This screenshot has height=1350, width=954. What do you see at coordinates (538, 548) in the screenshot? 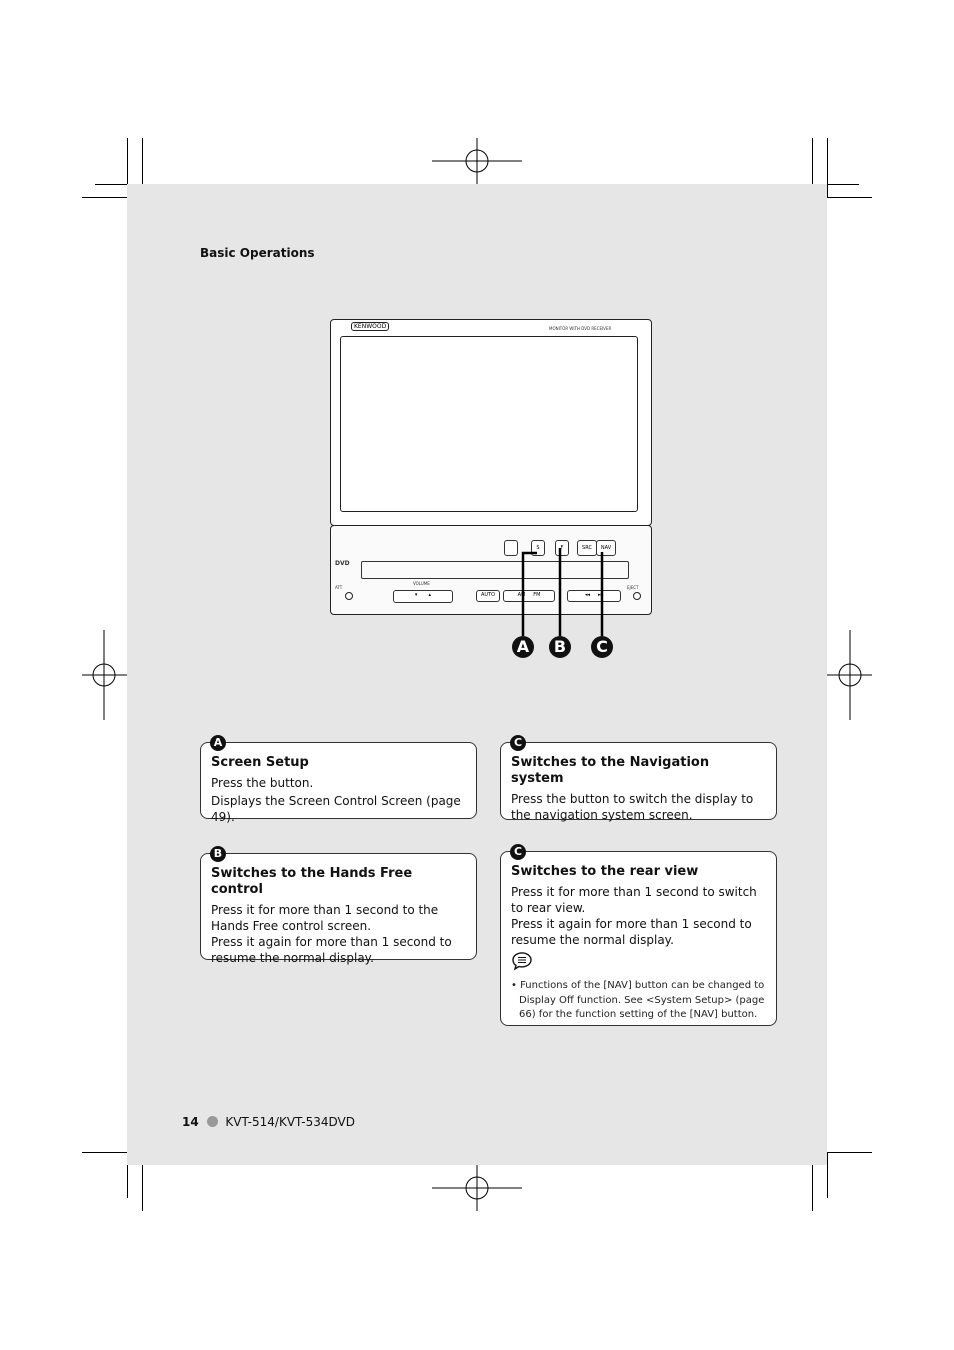
I see `screen-setup-button: S` at bounding box center [538, 548].